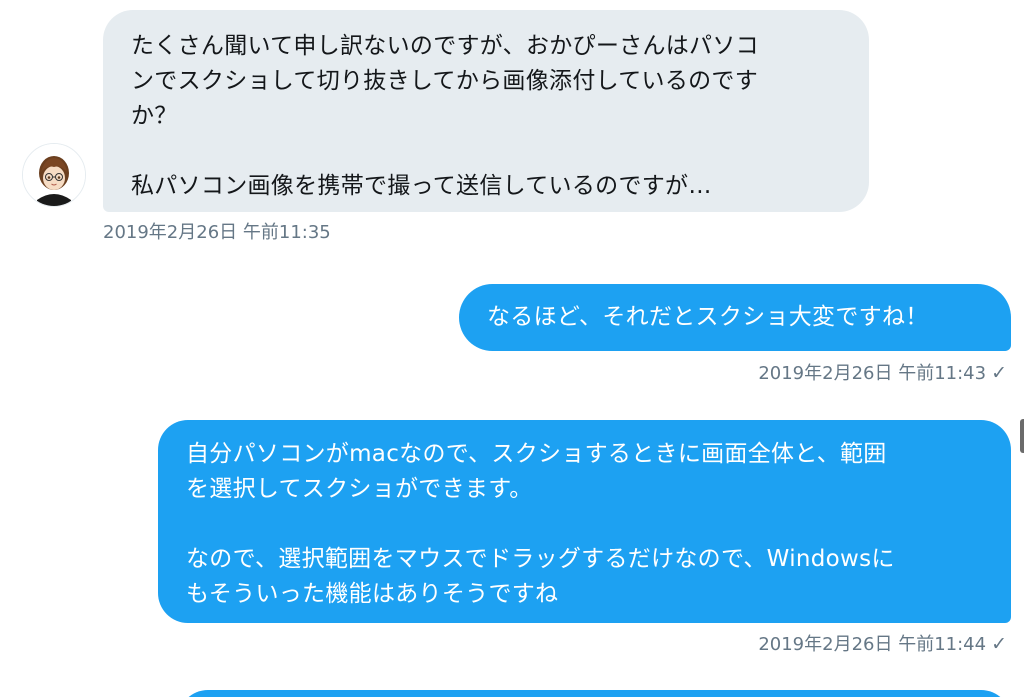 This screenshot has height=697, width=1024. Describe the element at coordinates (445, 81) in the screenshot. I see `message-text: ンでスクショして切り抜きしてから画像添付しているのです` at that location.